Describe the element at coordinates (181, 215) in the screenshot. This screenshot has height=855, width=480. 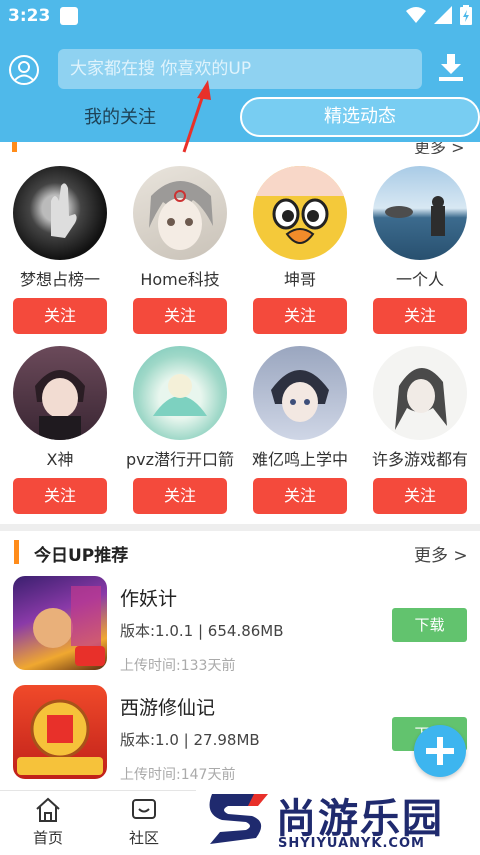
I see `anime-face-icon` at that location.